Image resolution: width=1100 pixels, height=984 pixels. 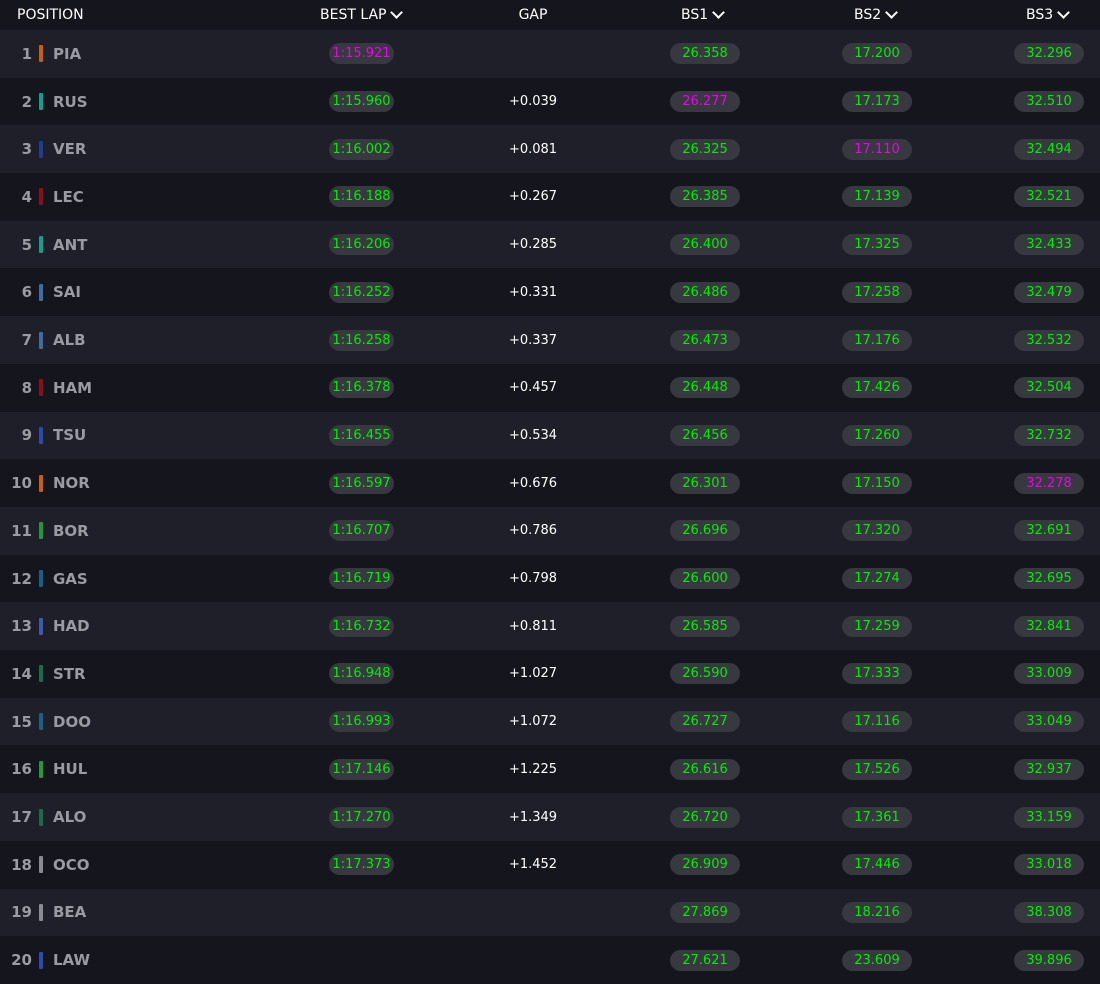 What do you see at coordinates (877, 245) in the screenshot?
I see `bs2-time: 17.325` at bounding box center [877, 245].